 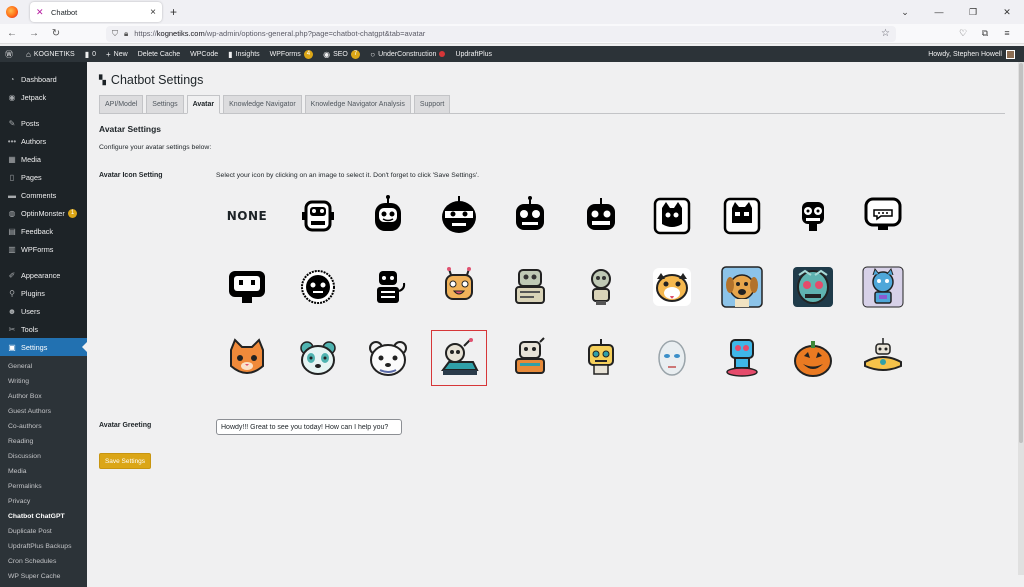 I want to click on submenu-duplicate-post: Duplicate Post, so click(x=43, y=531).